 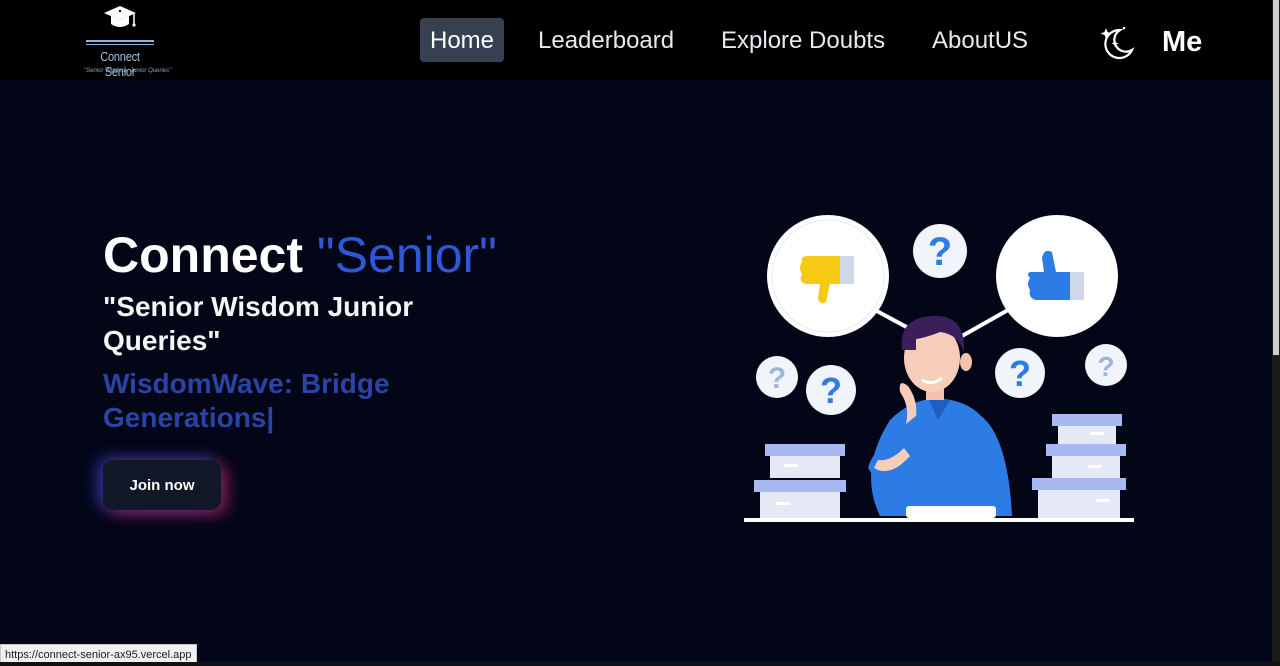 What do you see at coordinates (462, 40) in the screenshot?
I see `nav-home: Home` at bounding box center [462, 40].